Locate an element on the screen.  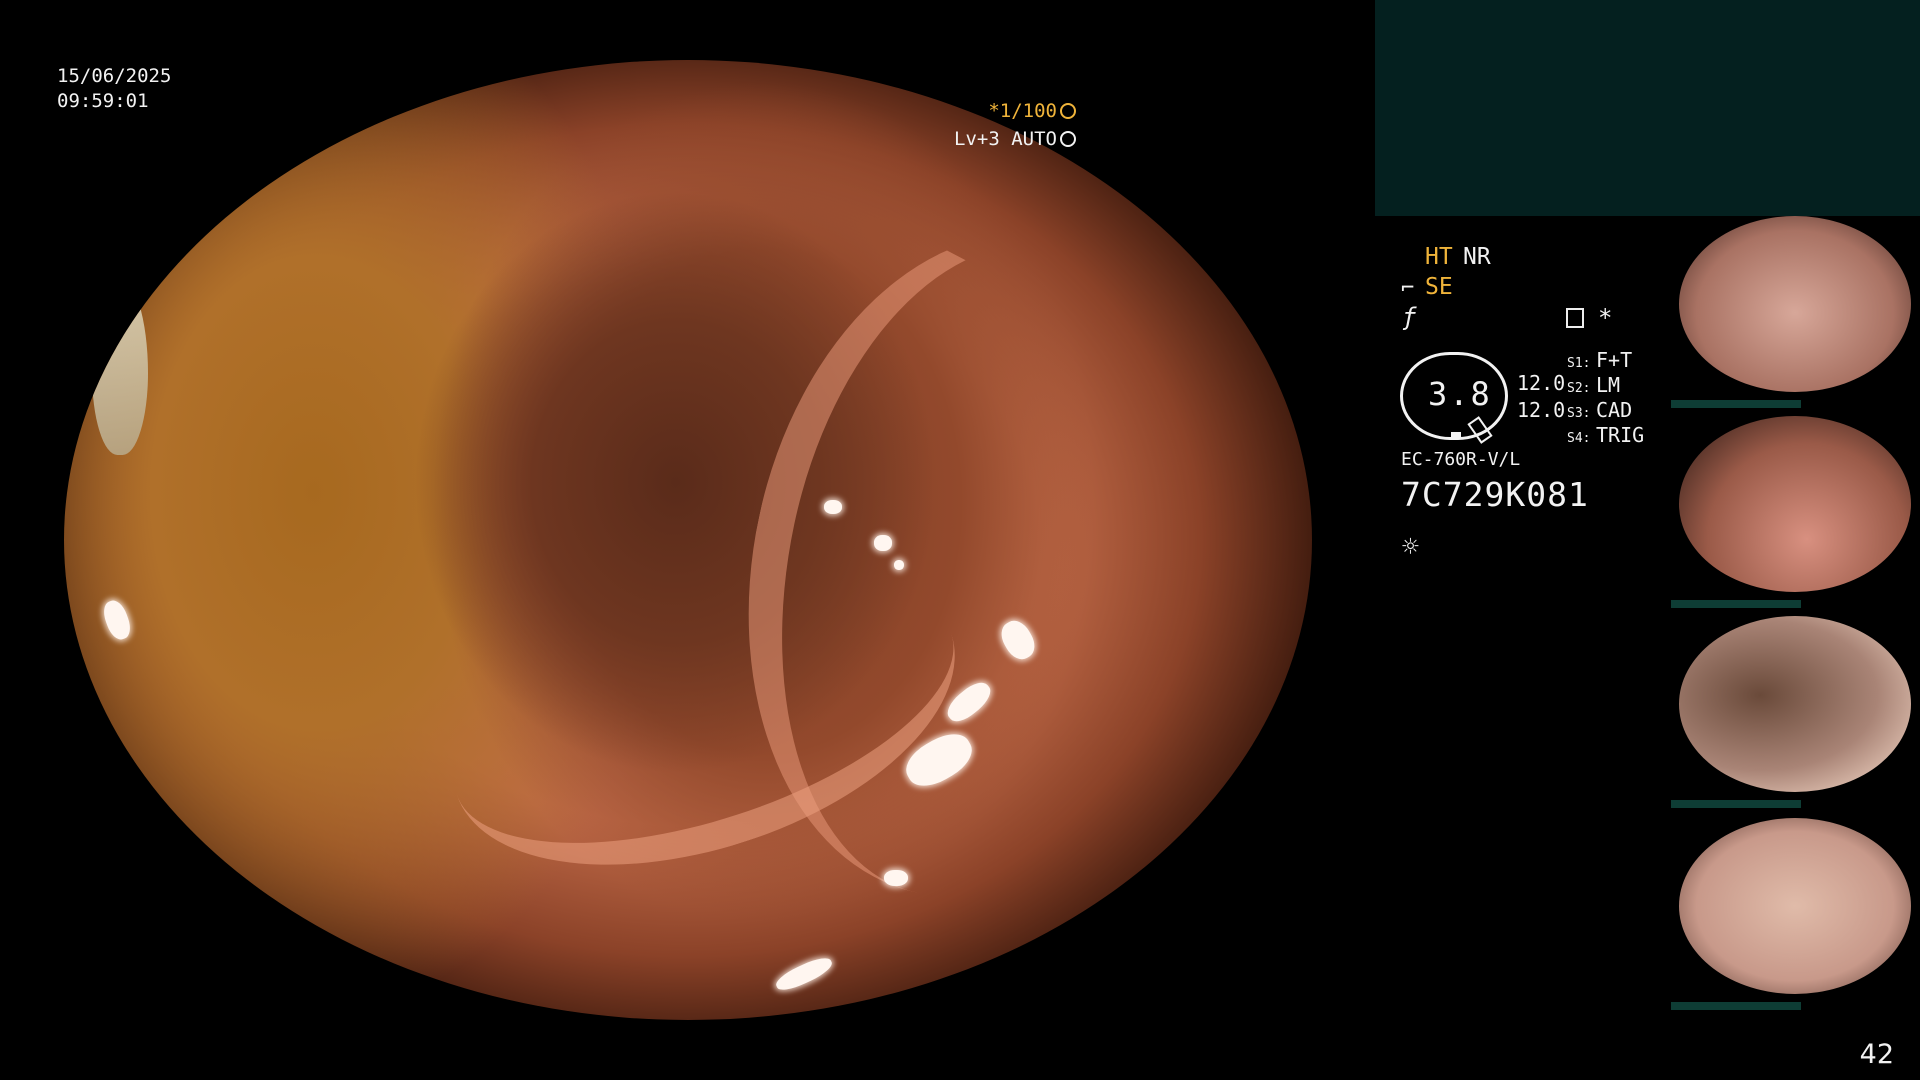
debris-spot is located at coordinates (120, 365).